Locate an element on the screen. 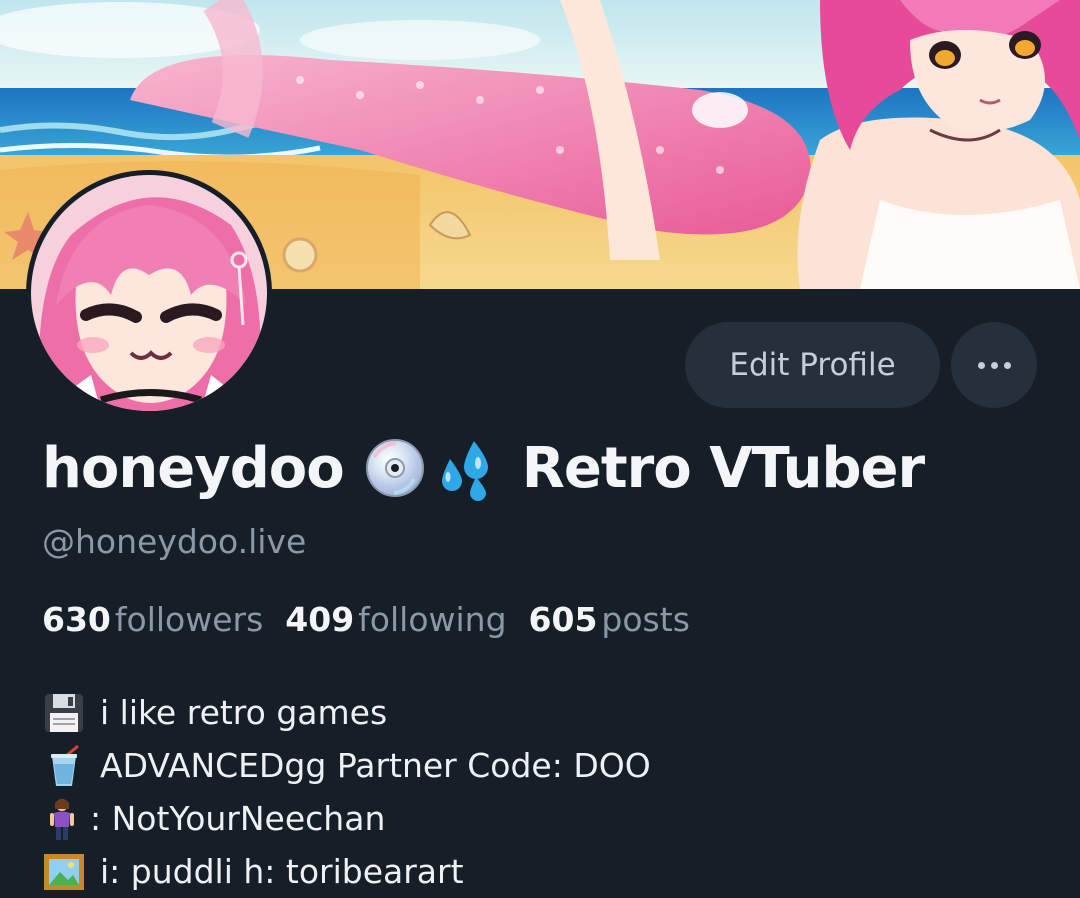 Image resolution: width=1080 pixels, height=898 pixels. following-stat: 409 following is located at coordinates (395, 619).